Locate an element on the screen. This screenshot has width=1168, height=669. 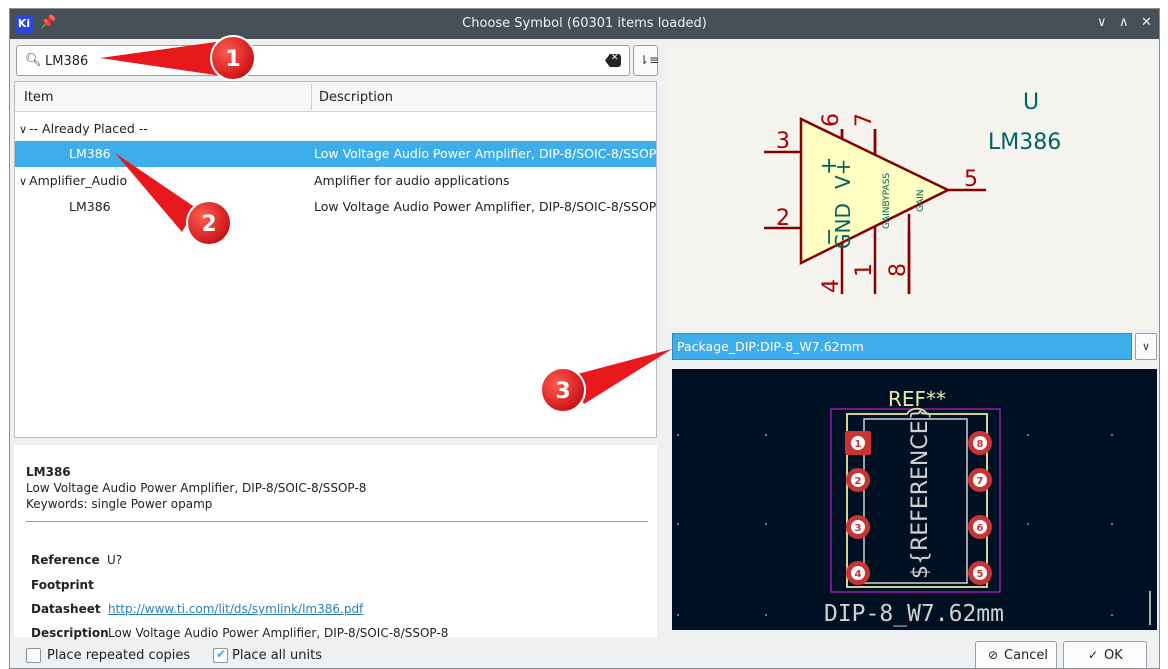
callout-2-number: 2 is located at coordinates (208, 224).